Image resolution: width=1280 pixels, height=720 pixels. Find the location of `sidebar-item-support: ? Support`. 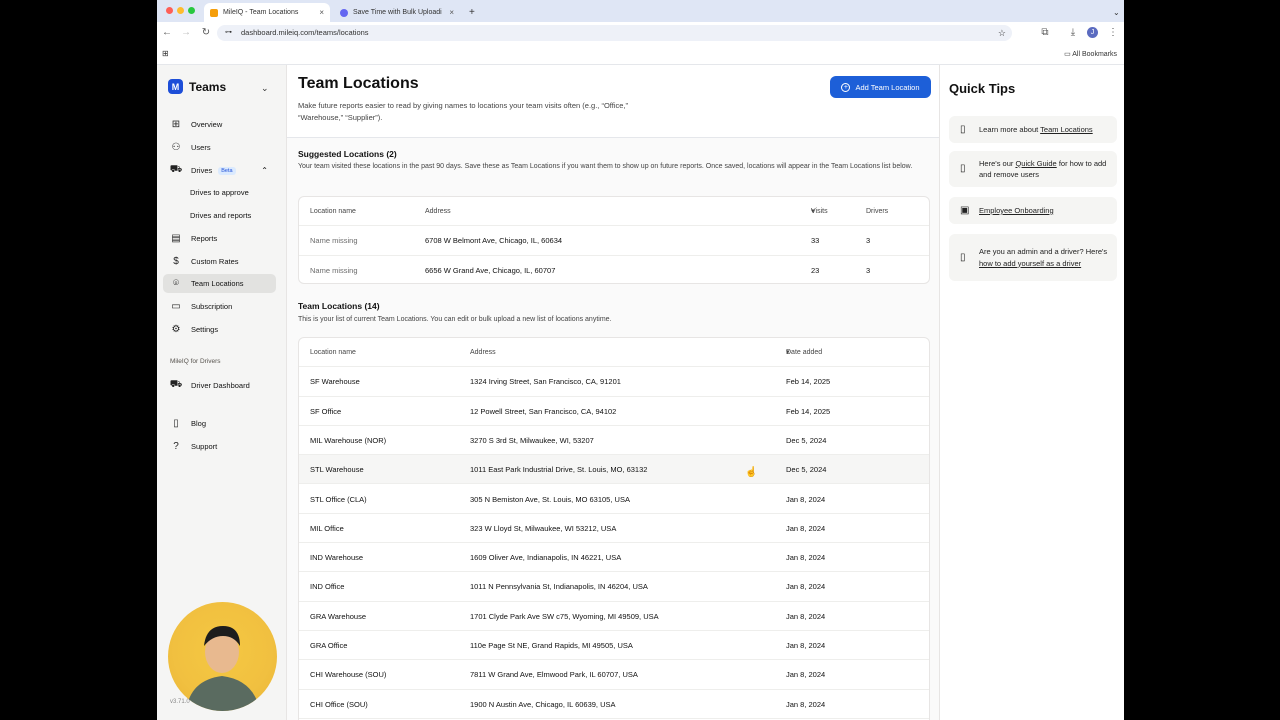

sidebar-item-support: ? Support is located at coordinates (219, 446).